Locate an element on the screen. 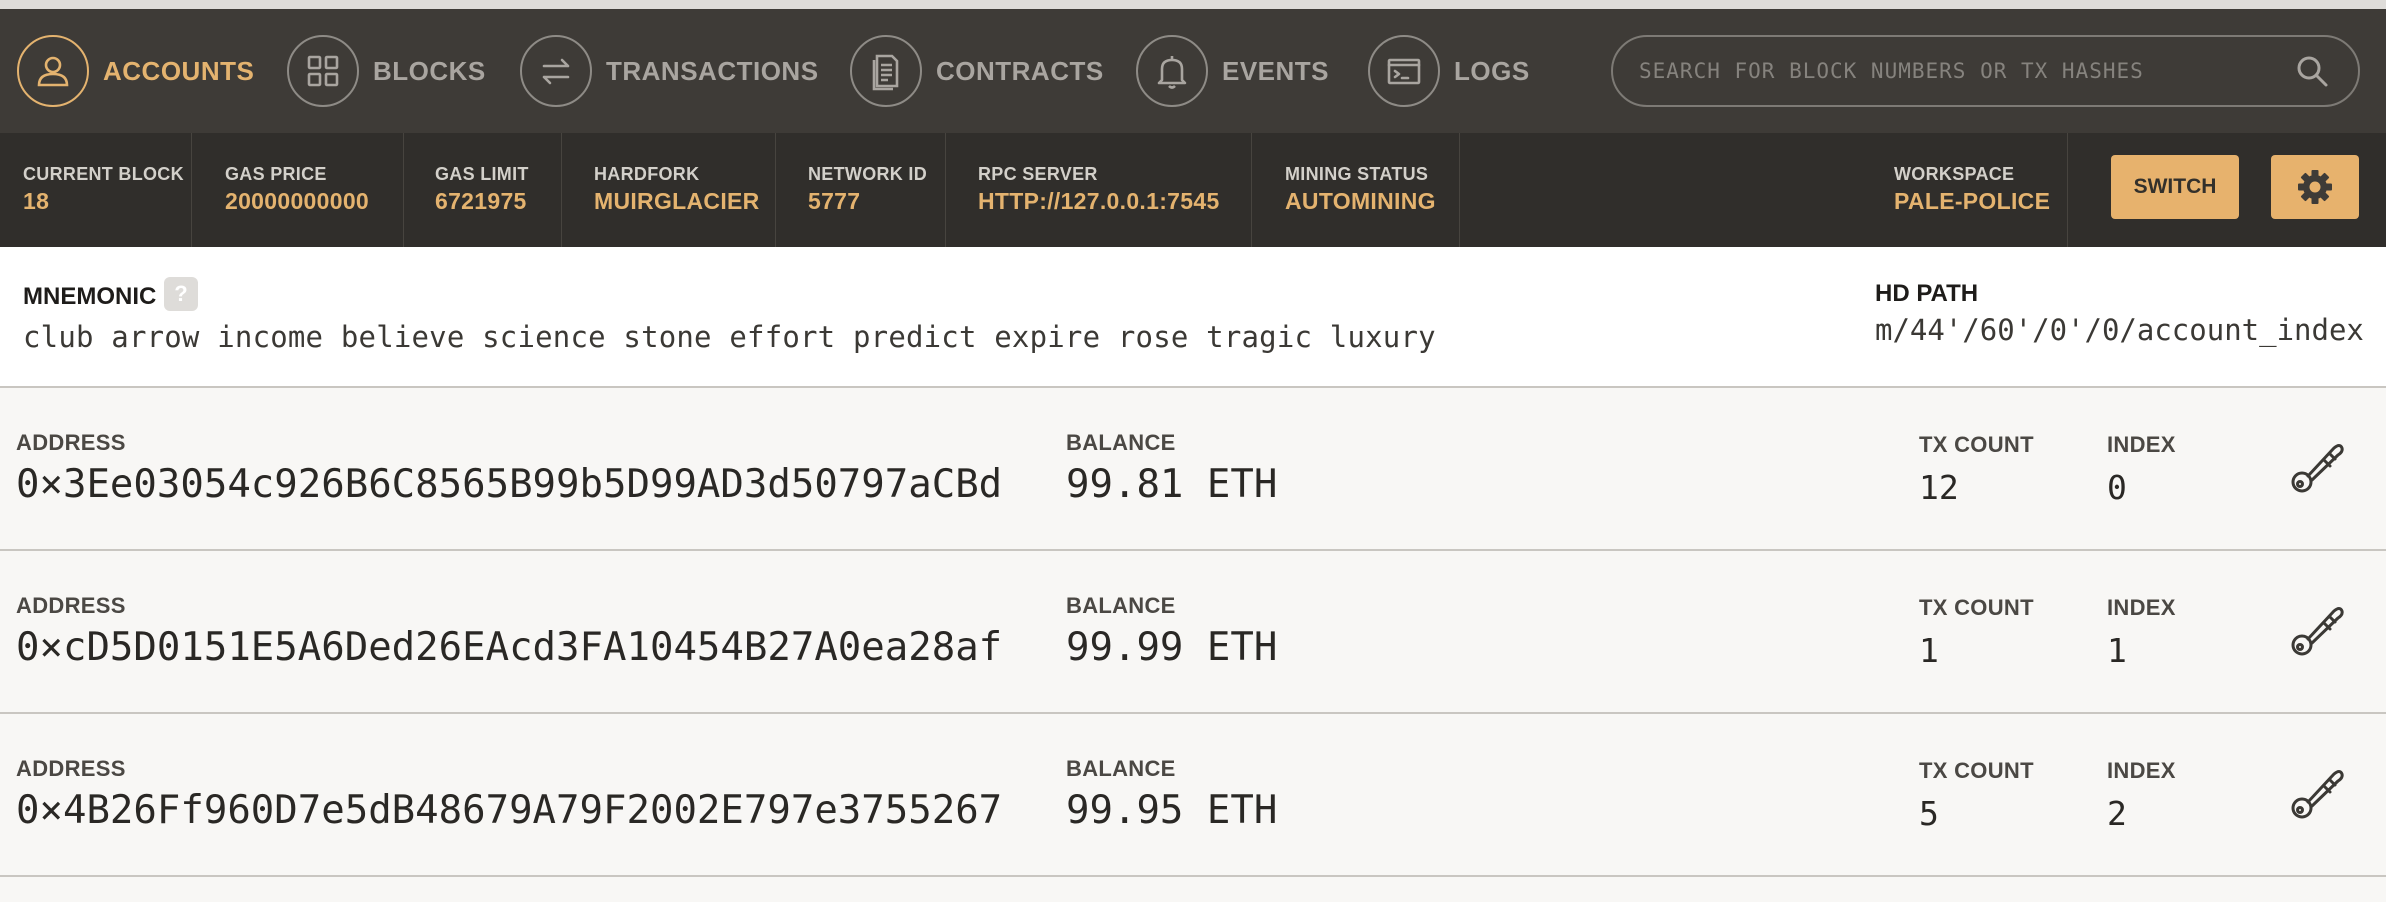 The image size is (2386, 902). settings-button is located at coordinates (2315, 187).